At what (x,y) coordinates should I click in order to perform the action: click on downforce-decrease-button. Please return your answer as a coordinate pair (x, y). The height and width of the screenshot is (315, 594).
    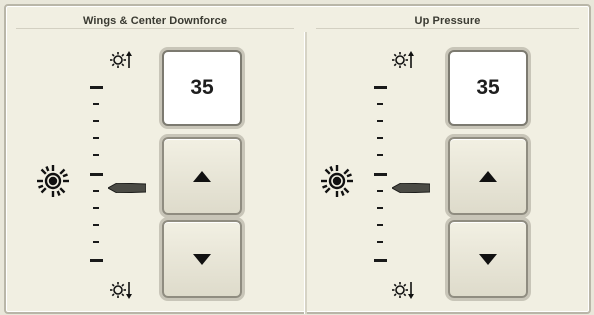
    Looking at the image, I should click on (202, 259).